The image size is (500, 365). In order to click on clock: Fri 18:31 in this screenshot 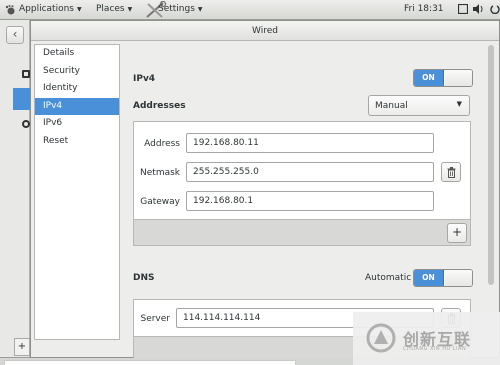, I will do `click(424, 9)`.